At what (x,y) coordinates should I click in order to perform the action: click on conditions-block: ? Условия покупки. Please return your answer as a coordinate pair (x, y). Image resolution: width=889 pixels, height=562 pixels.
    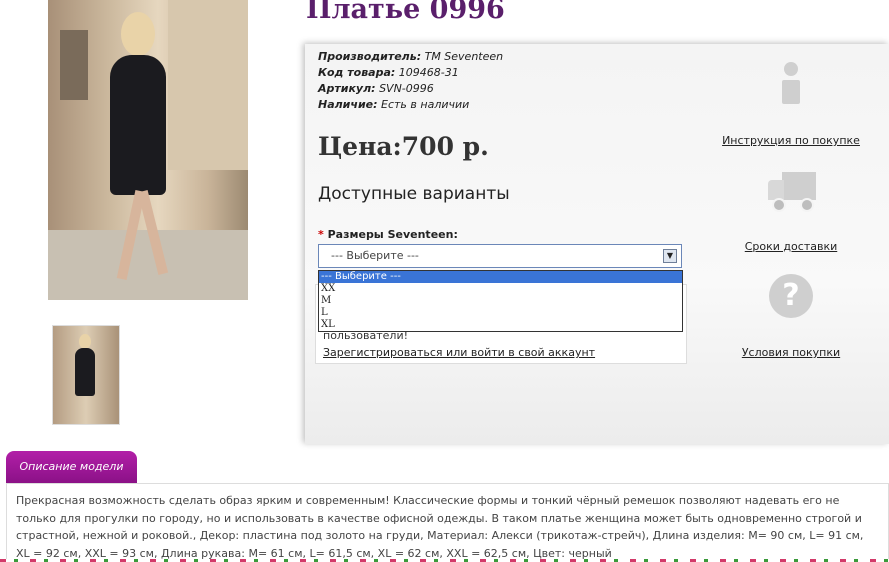
    Looking at the image, I should click on (791, 316).